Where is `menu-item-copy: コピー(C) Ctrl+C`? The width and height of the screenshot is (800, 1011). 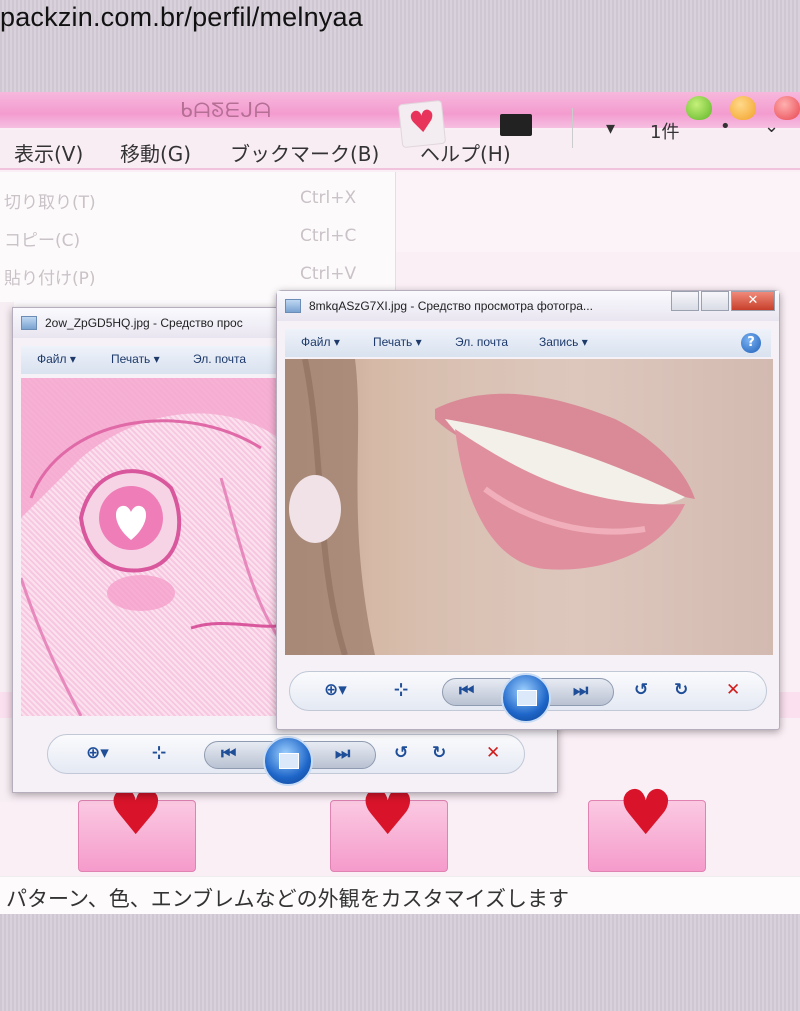
menu-item-copy: コピー(C) Ctrl+C is located at coordinates (195, 237).